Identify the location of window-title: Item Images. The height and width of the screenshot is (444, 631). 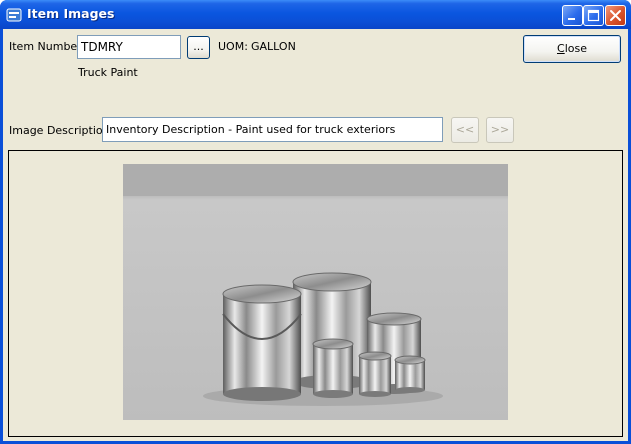
(71, 13).